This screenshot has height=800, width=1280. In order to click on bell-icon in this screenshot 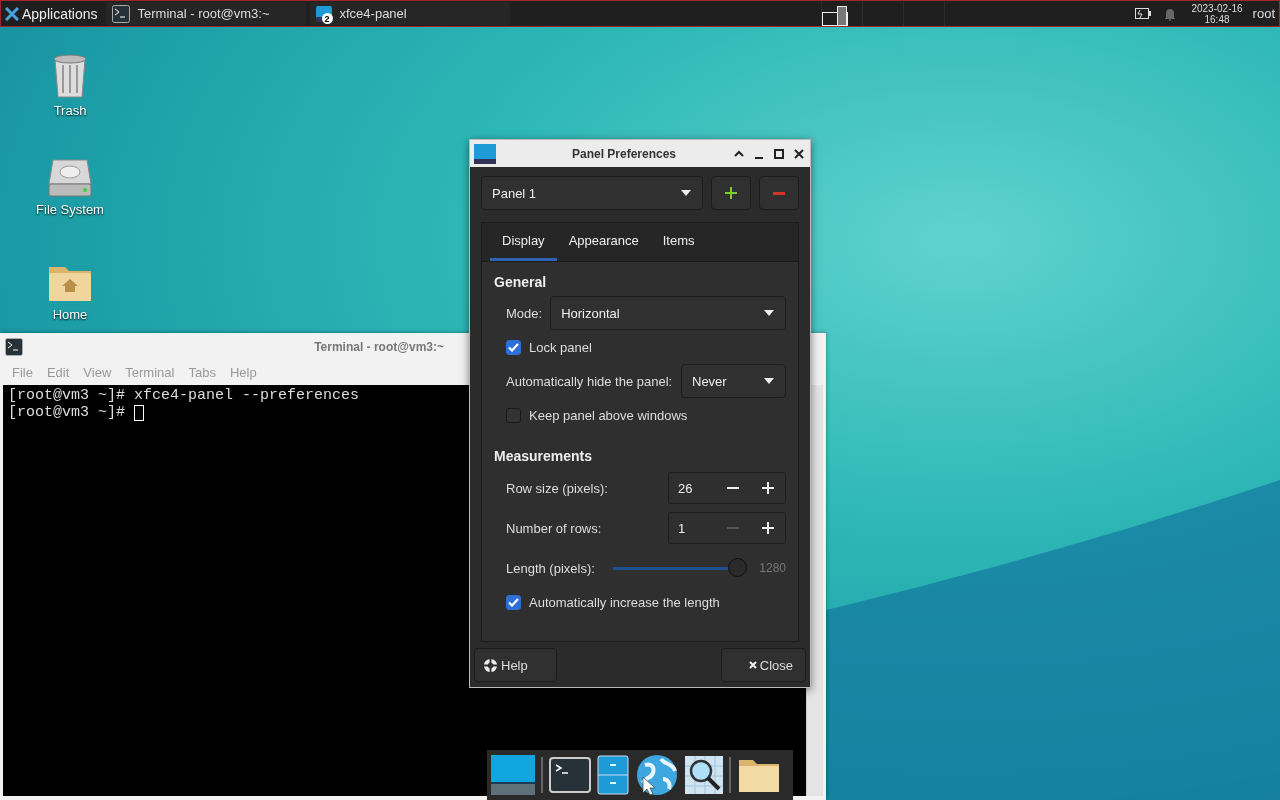, I will do `click(1170, 13)`.